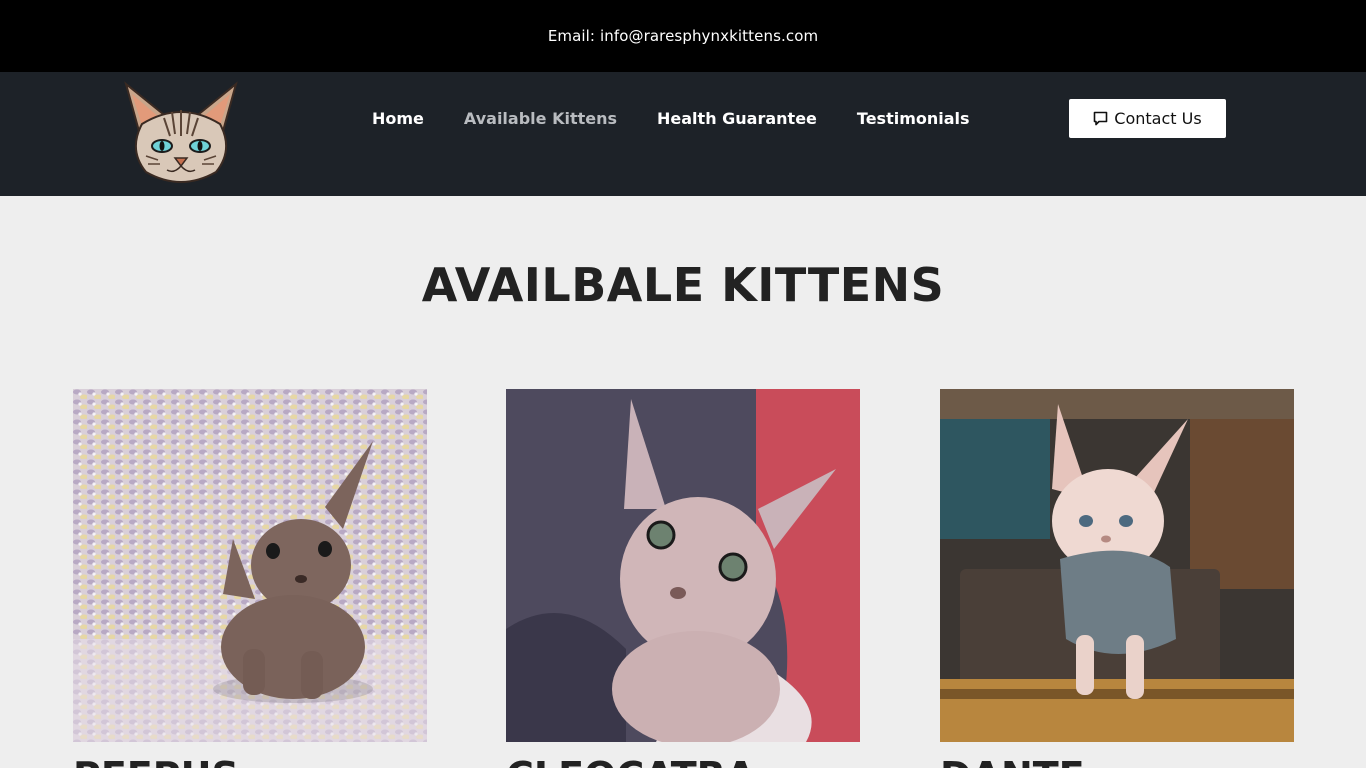 This screenshot has width=1366, height=768. What do you see at coordinates (1100, 118) in the screenshot?
I see `chat-icon` at bounding box center [1100, 118].